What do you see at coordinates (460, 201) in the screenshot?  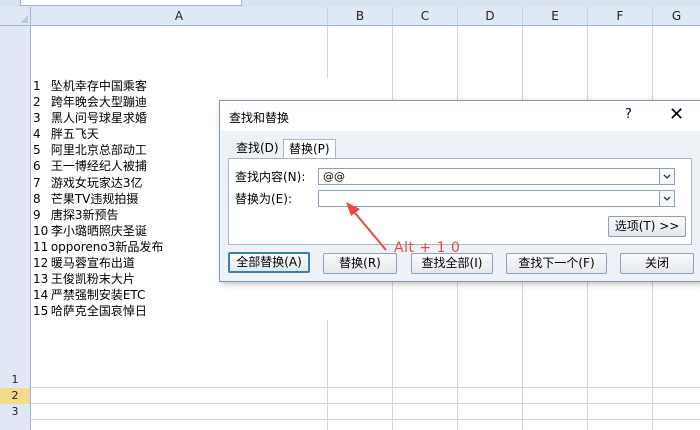 I see `replace-panel: 查找内容(N): @@ 替换为(E): 选项(T) >>` at bounding box center [460, 201].